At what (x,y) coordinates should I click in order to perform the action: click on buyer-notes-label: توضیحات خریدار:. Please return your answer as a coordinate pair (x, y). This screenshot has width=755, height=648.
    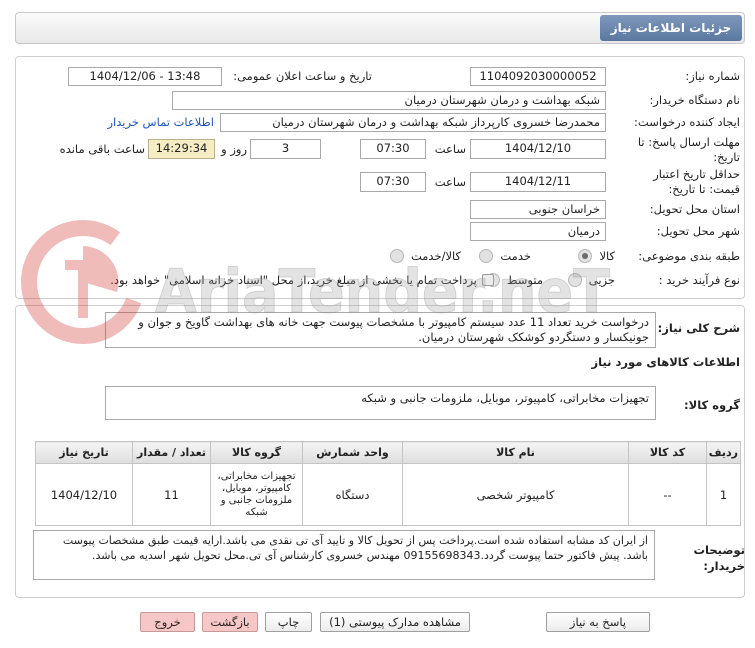
    Looking at the image, I should click on (705, 558).